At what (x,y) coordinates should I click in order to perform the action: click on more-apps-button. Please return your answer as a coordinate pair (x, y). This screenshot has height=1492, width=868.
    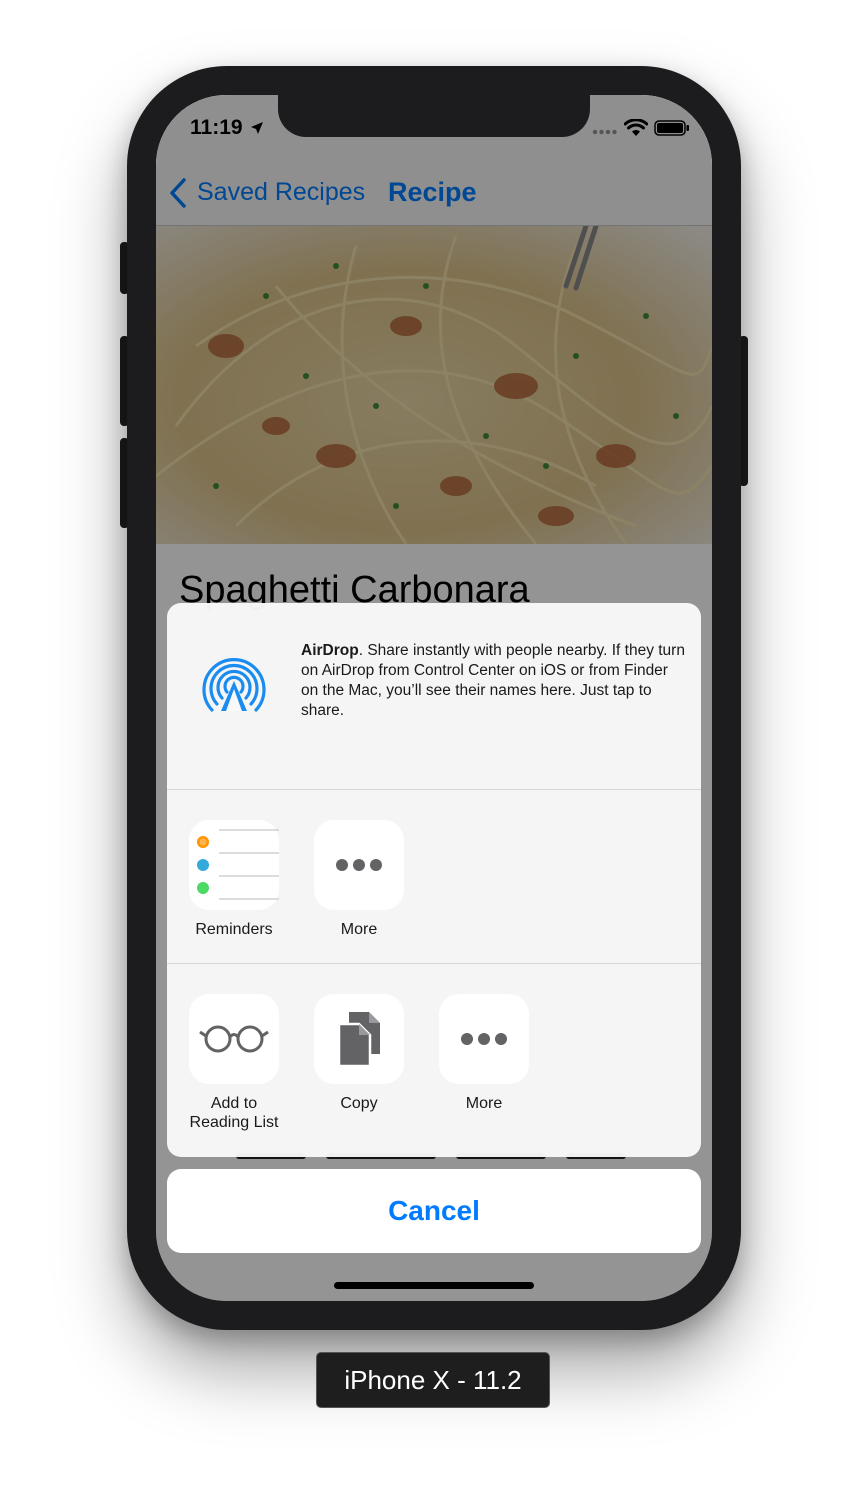
    Looking at the image, I should click on (359, 865).